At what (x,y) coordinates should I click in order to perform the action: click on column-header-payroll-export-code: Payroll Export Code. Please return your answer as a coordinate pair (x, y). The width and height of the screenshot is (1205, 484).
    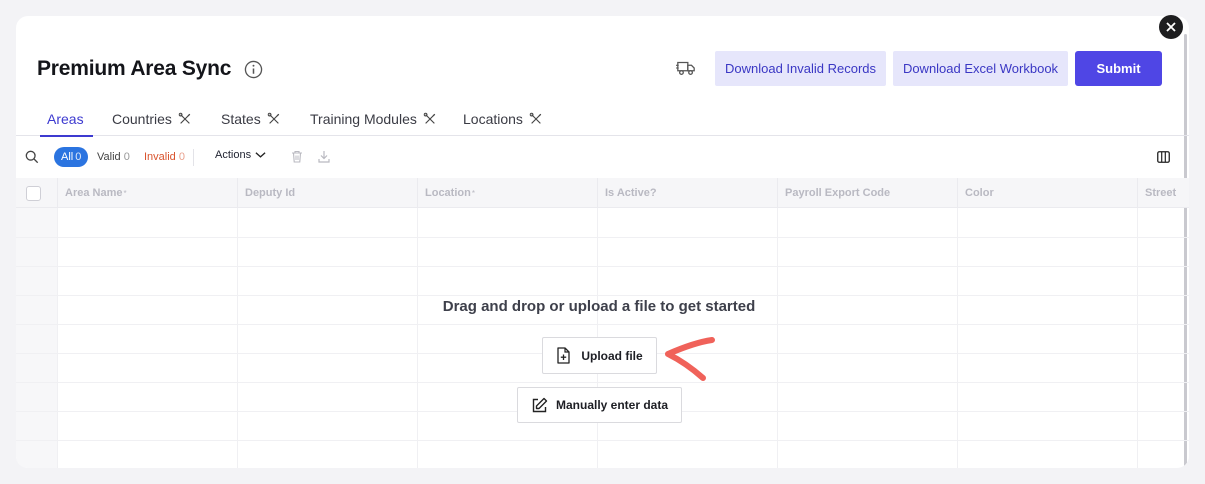
    Looking at the image, I should click on (867, 193).